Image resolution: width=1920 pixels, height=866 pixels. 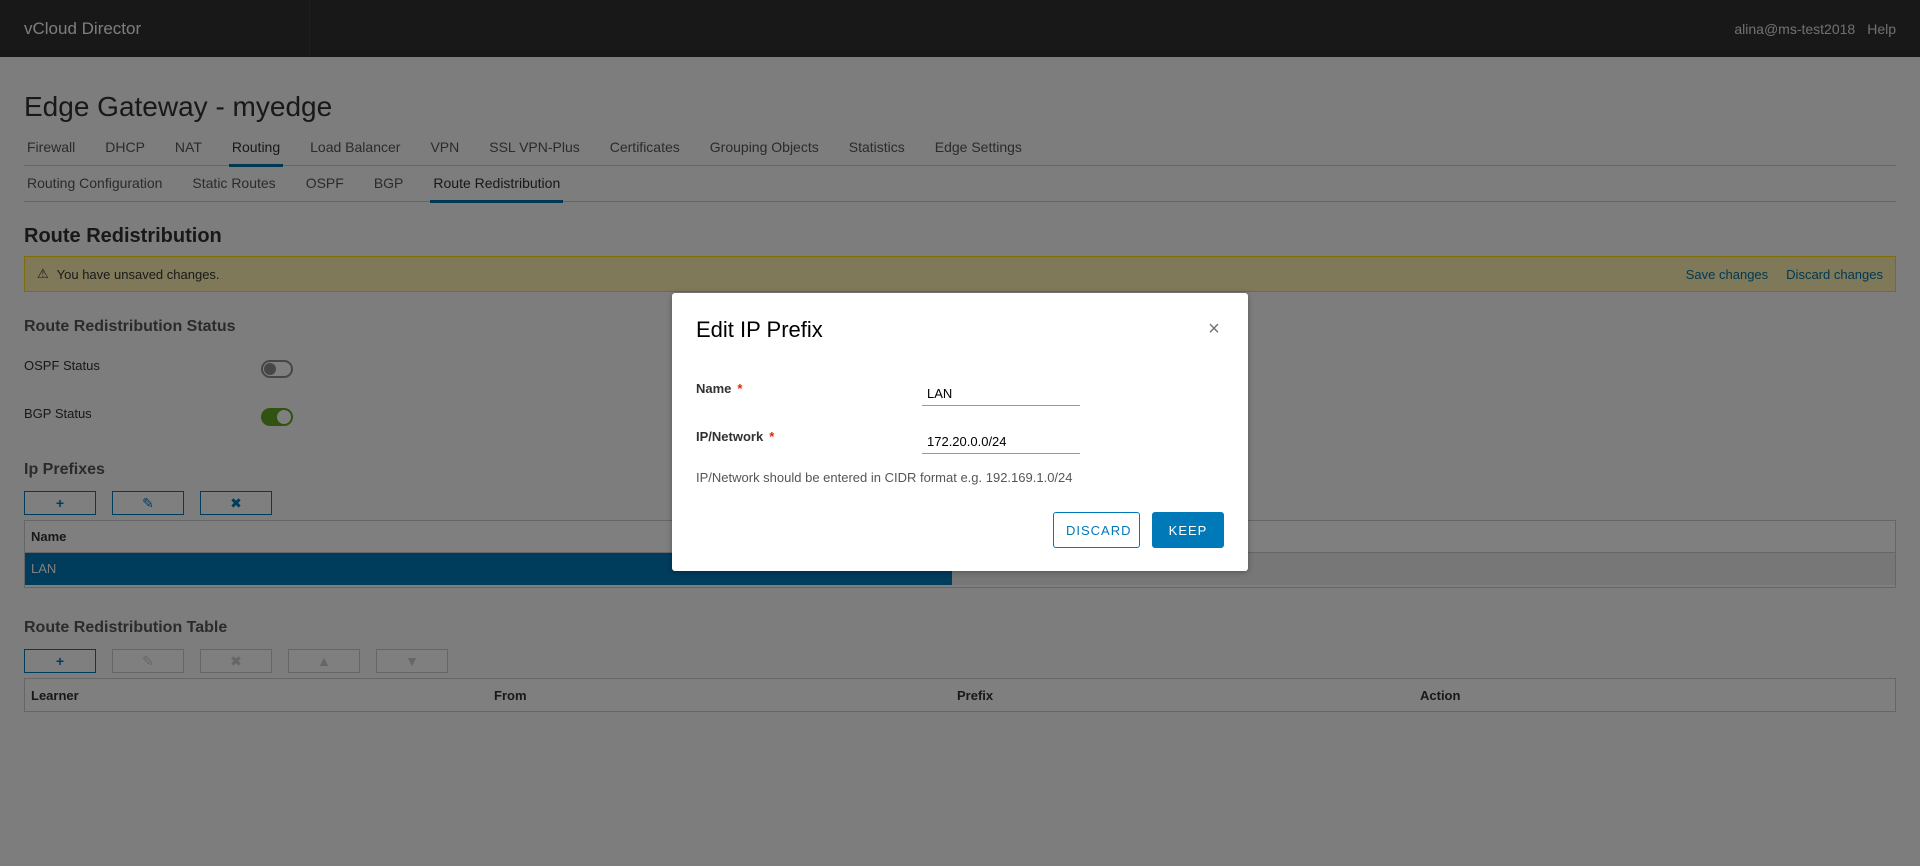 I want to click on dialog-footer: DISCARD KEEP, so click(x=1138, y=530).